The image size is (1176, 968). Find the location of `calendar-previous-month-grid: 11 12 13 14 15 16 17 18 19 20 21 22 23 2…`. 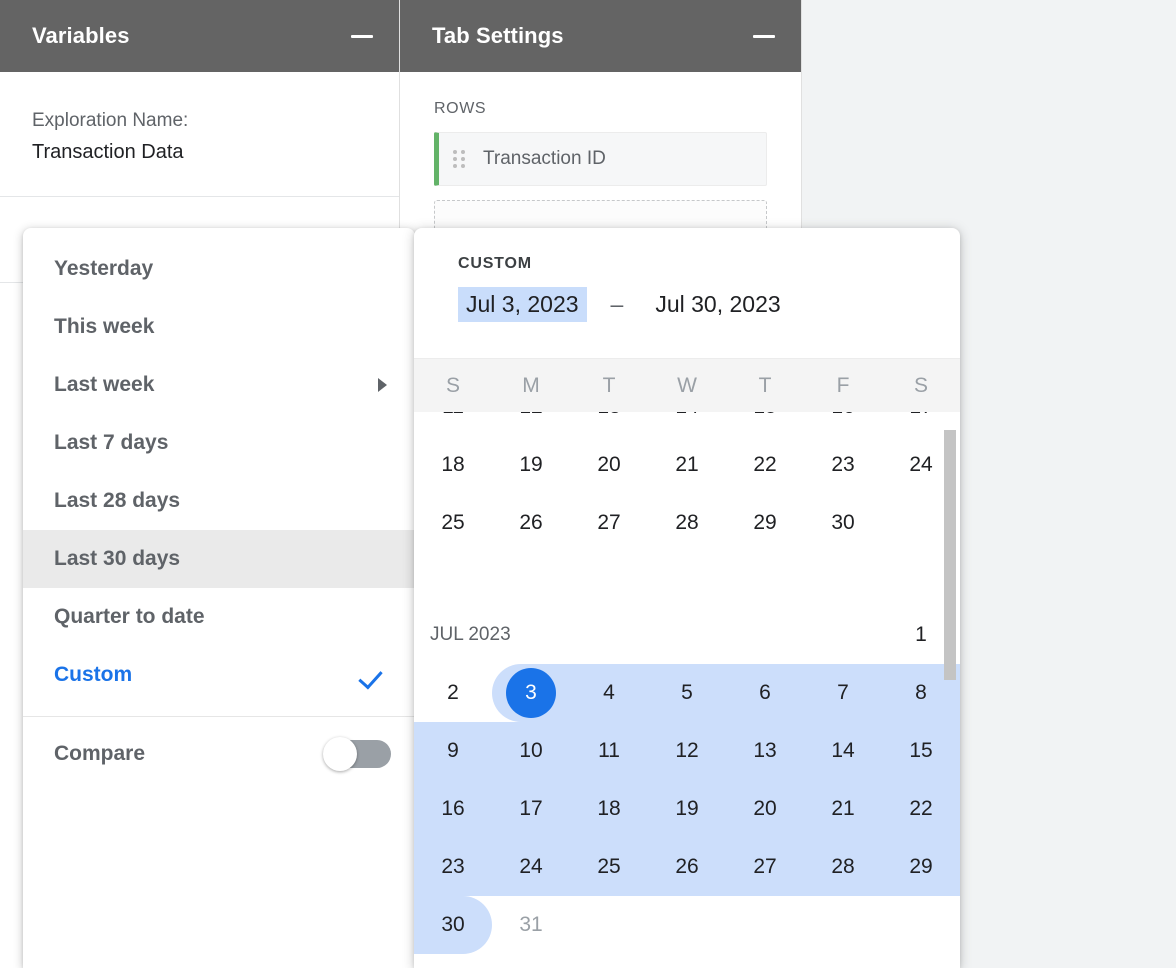

calendar-previous-month-grid: 11 12 13 14 15 16 17 18 19 20 21 22 23 2… is located at coordinates (687, 482).